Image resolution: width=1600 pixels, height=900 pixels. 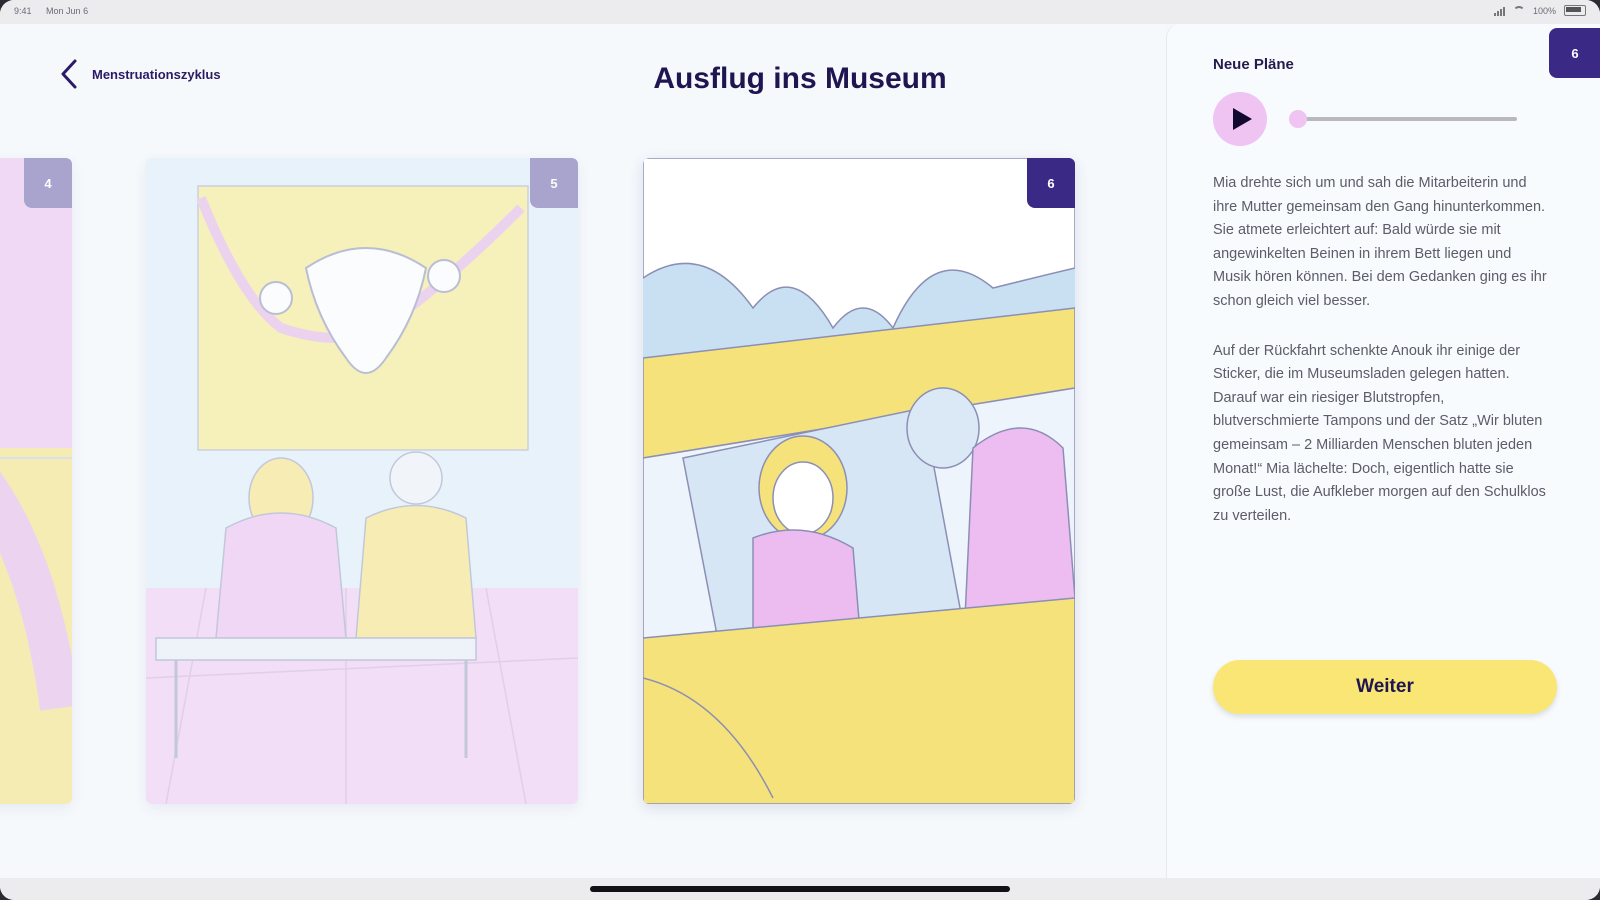 I want to click on back-button: Menstruationszyklus, so click(x=139, y=74).